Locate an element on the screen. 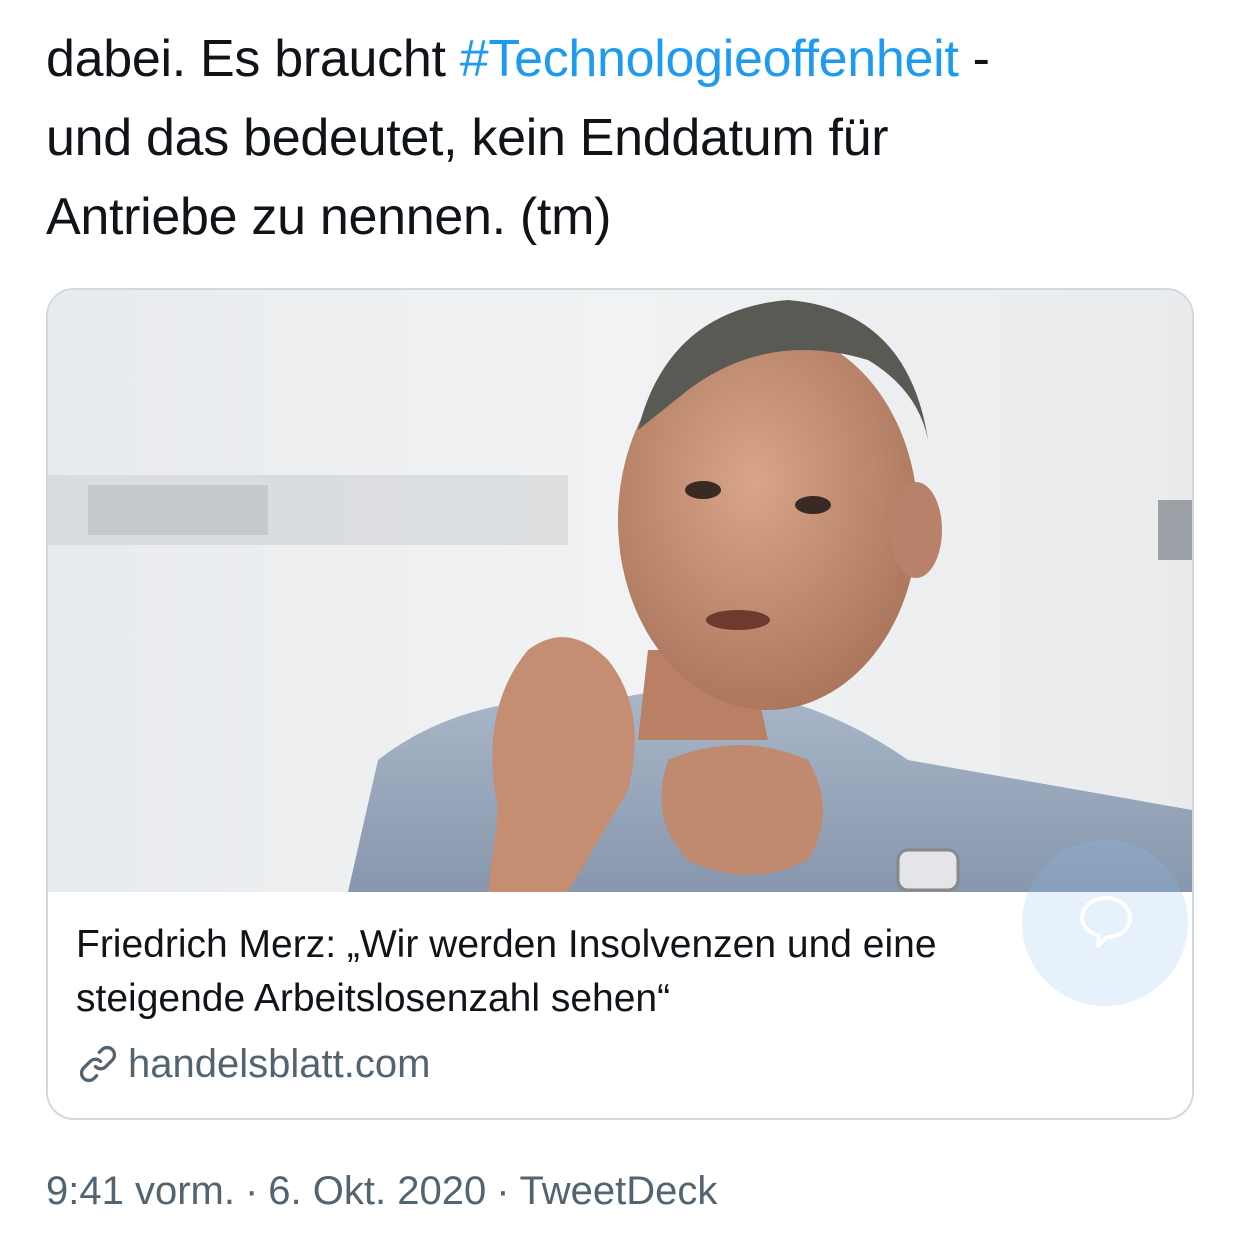 The height and width of the screenshot is (1242, 1242). tweet-date: 6. Okt. 2020 is located at coordinates (377, 1191).